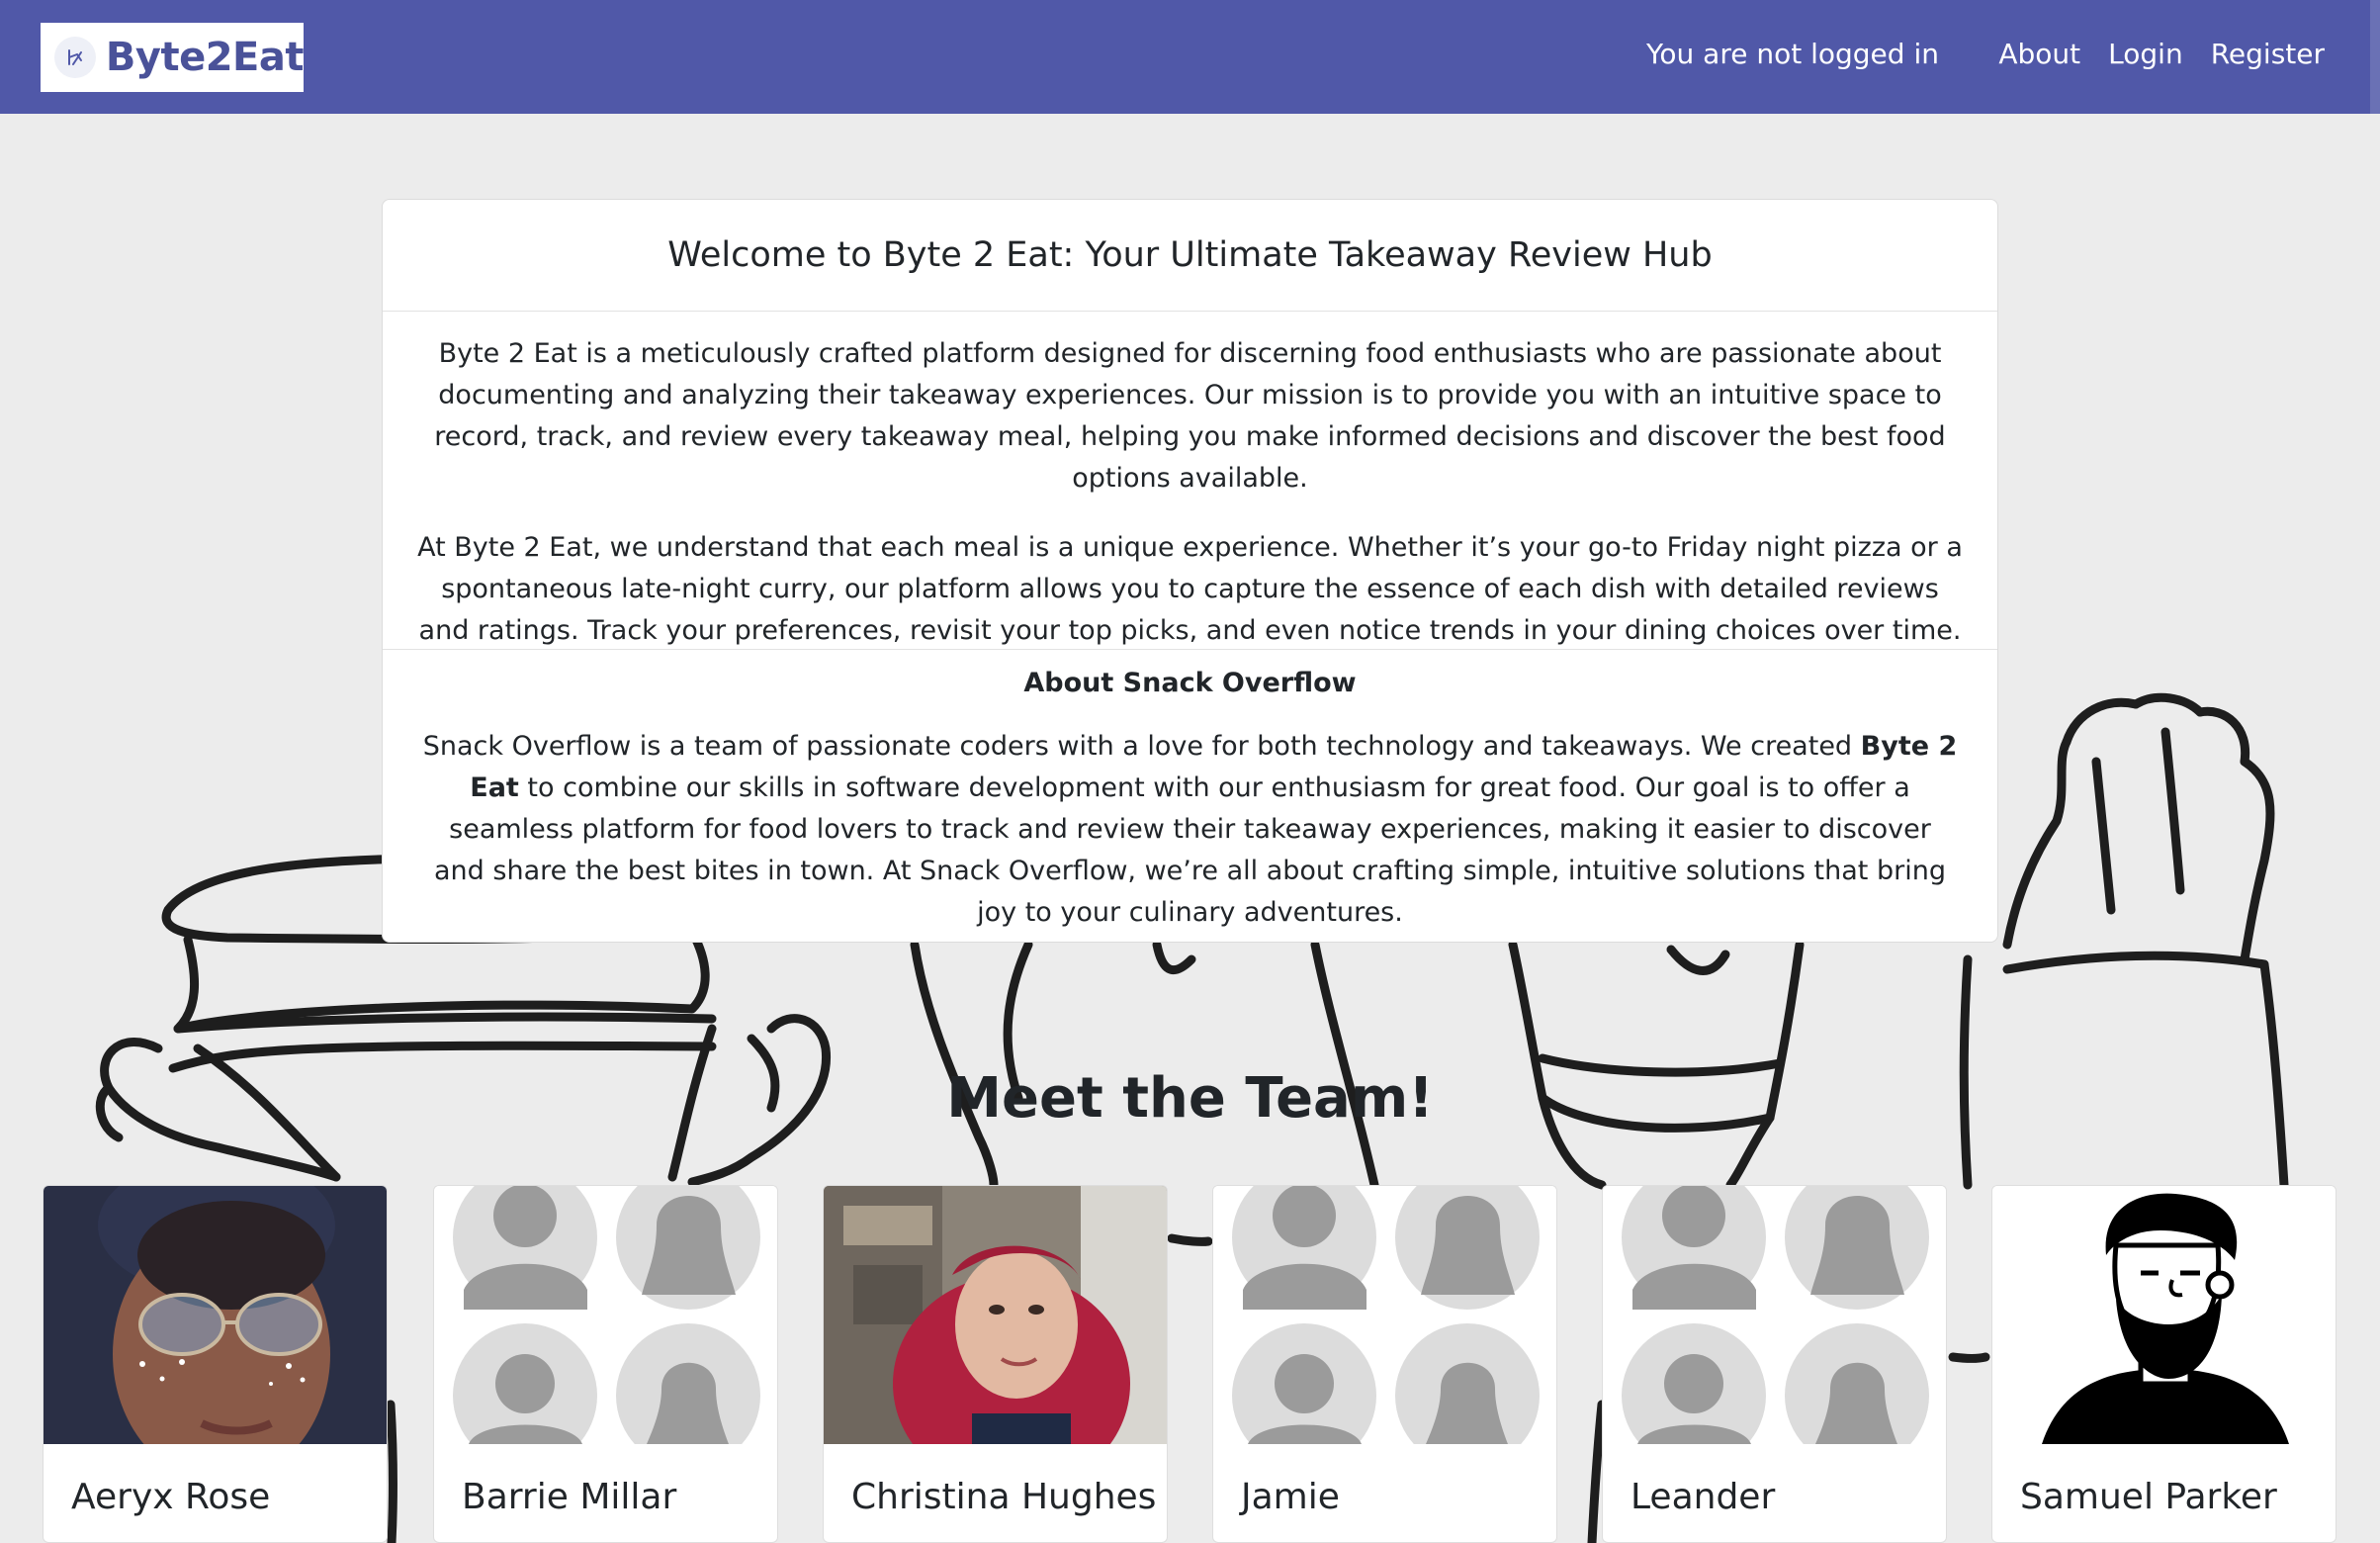  Describe the element at coordinates (2268, 54) in the screenshot. I see `nav-link-register: Register` at that location.